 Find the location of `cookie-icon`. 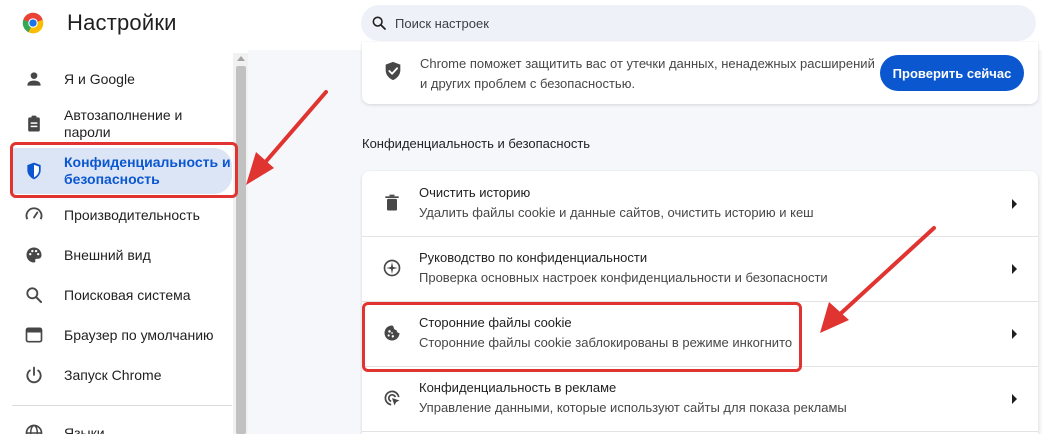

cookie-icon is located at coordinates (392, 333).